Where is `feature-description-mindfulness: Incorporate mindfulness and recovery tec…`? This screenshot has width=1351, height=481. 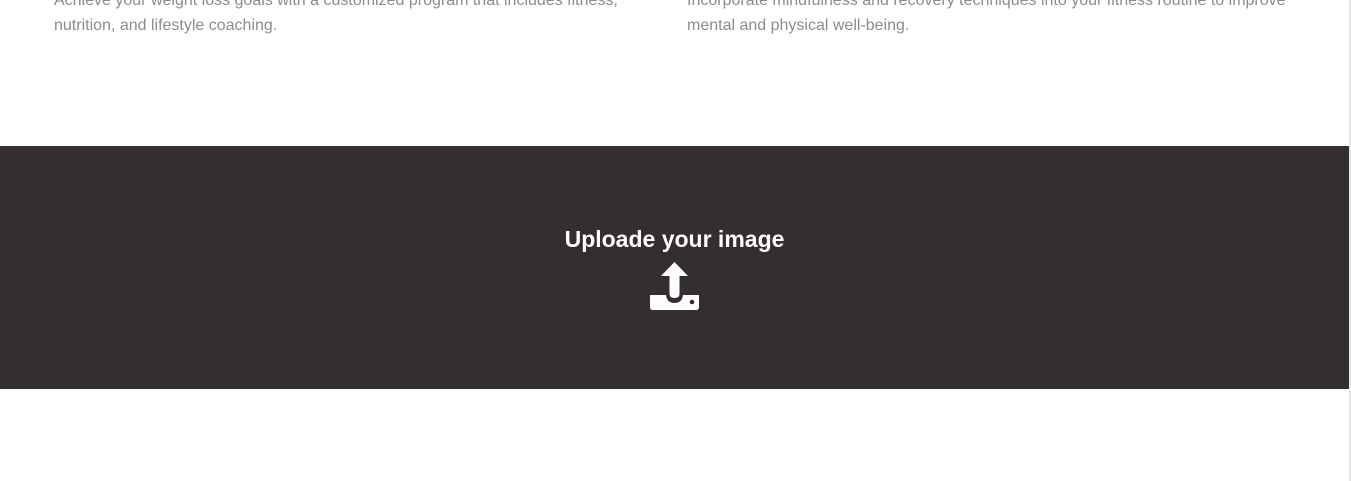 feature-description-mindfulness: Incorporate mindfulness and recovery tec… is located at coordinates (986, 17).